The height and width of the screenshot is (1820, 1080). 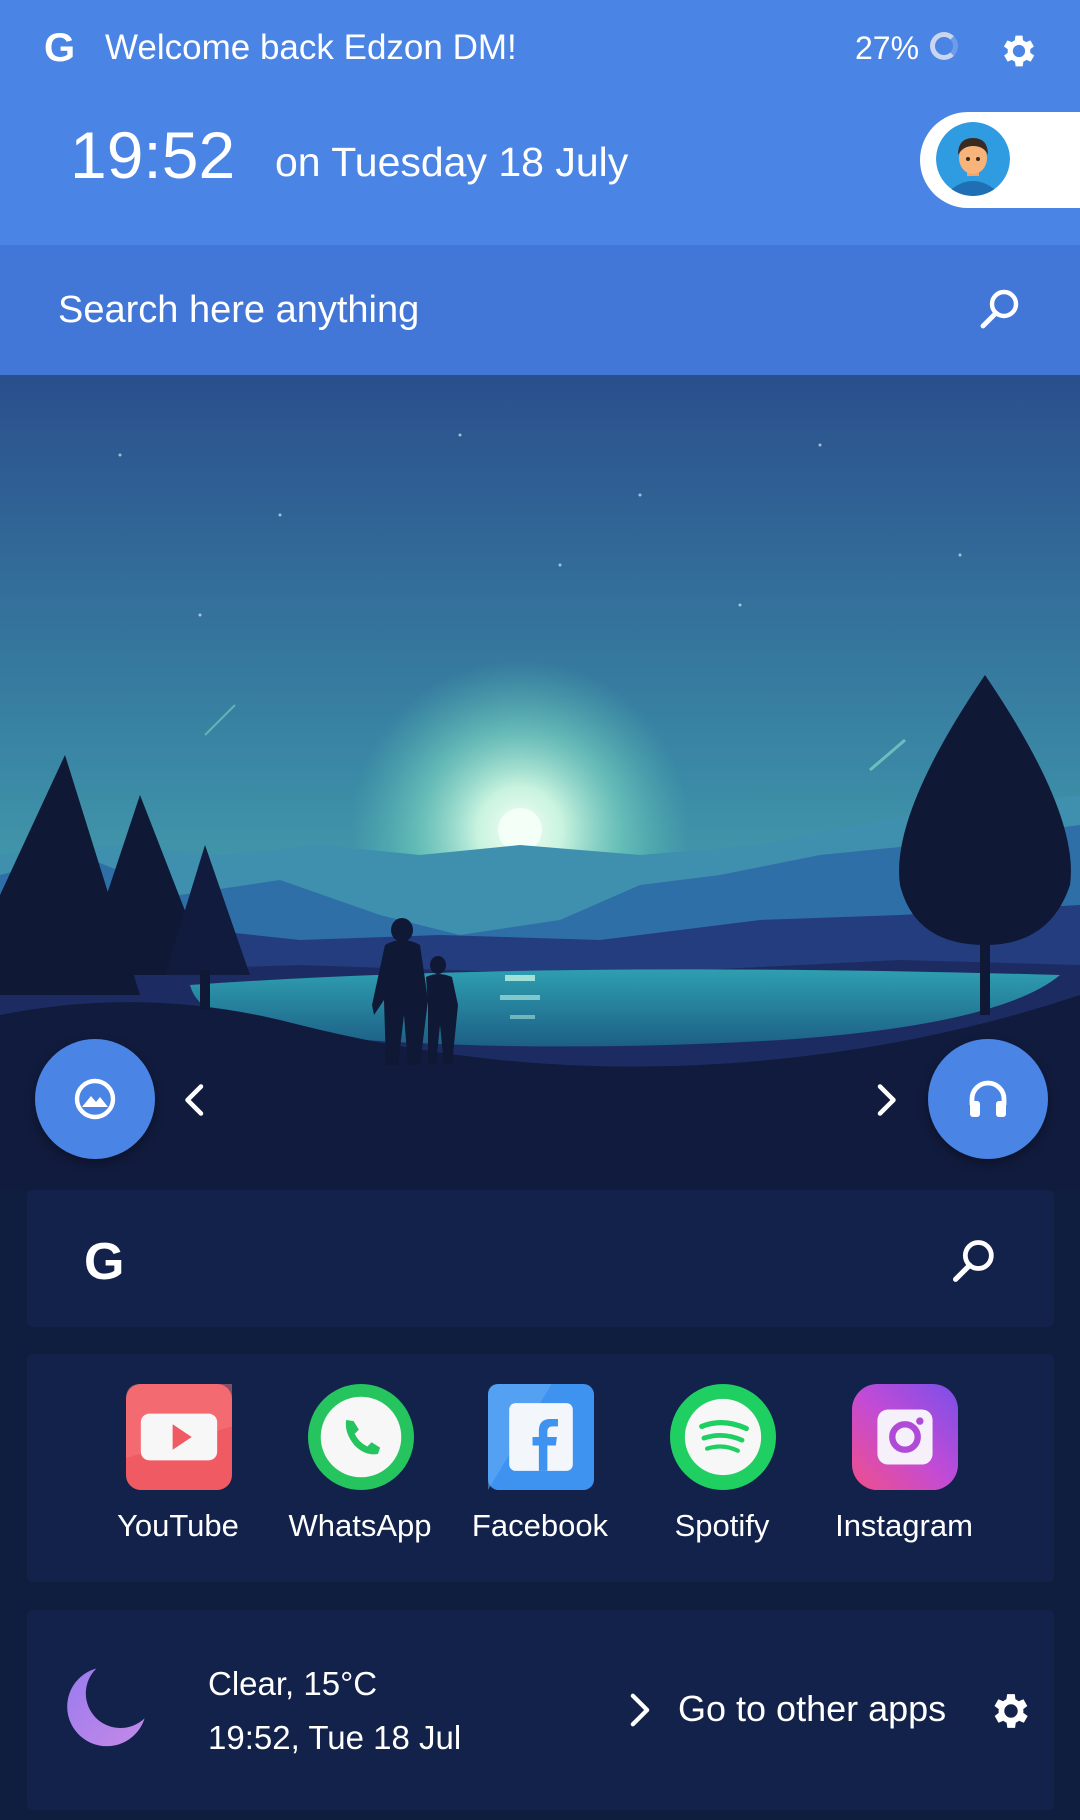 I want to click on app-youtube: YouTube, so click(x=178, y=1473).